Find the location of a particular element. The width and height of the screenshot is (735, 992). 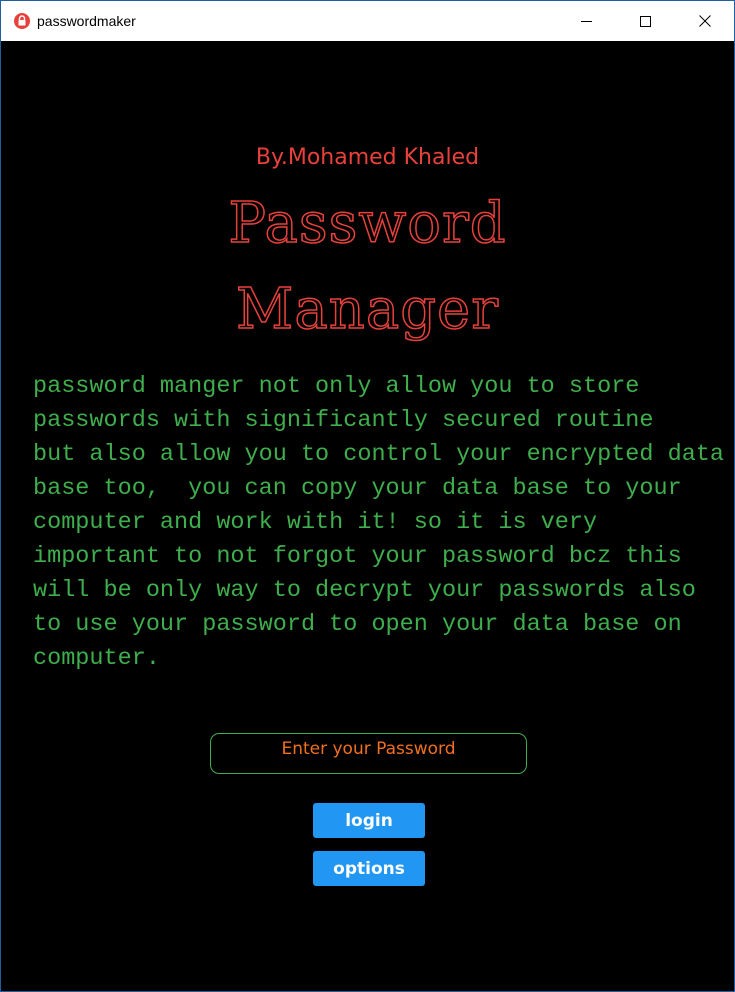

window-title: passwordmaker is located at coordinates (86, 21).